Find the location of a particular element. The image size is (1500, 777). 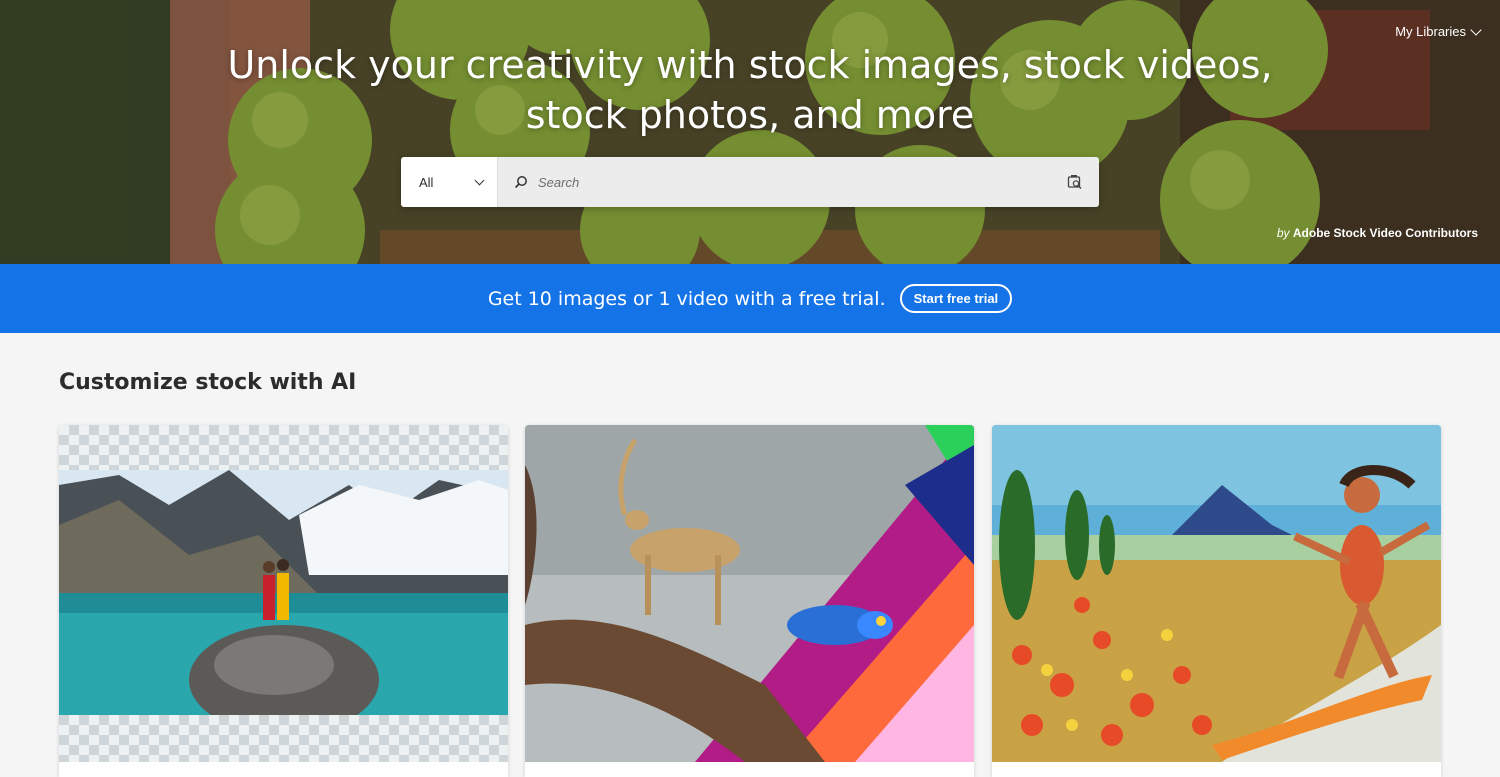

search-field is located at coordinates (798, 182).